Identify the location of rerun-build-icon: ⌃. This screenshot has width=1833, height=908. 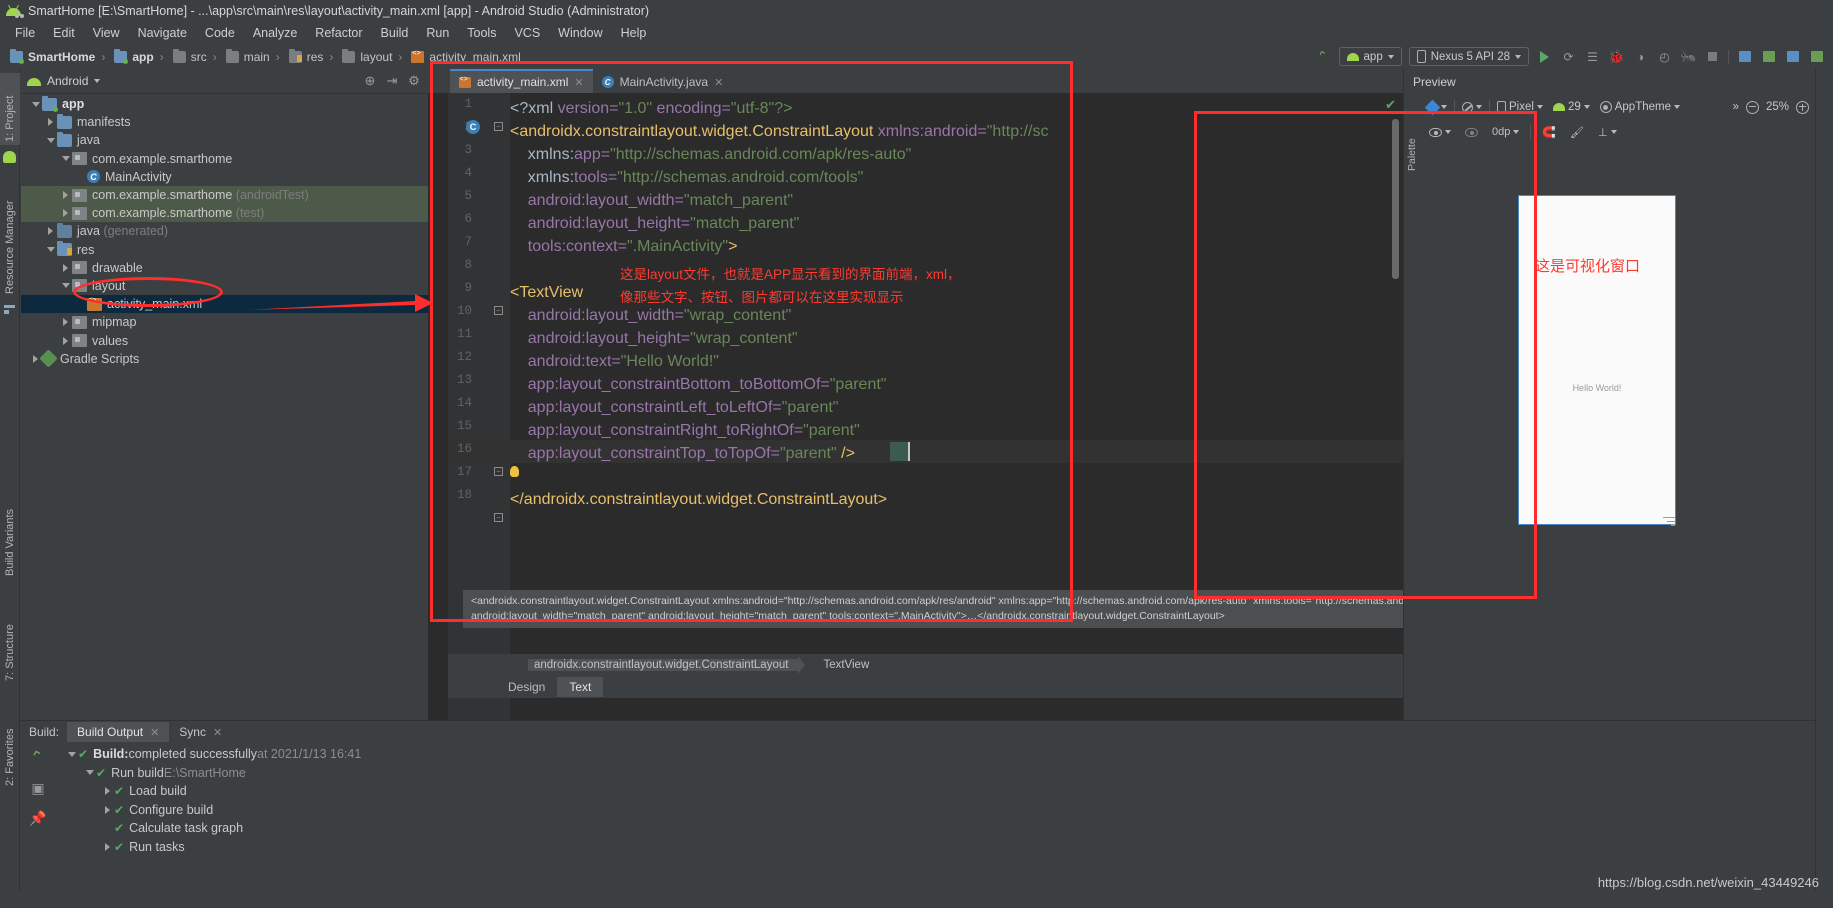
(38, 758).